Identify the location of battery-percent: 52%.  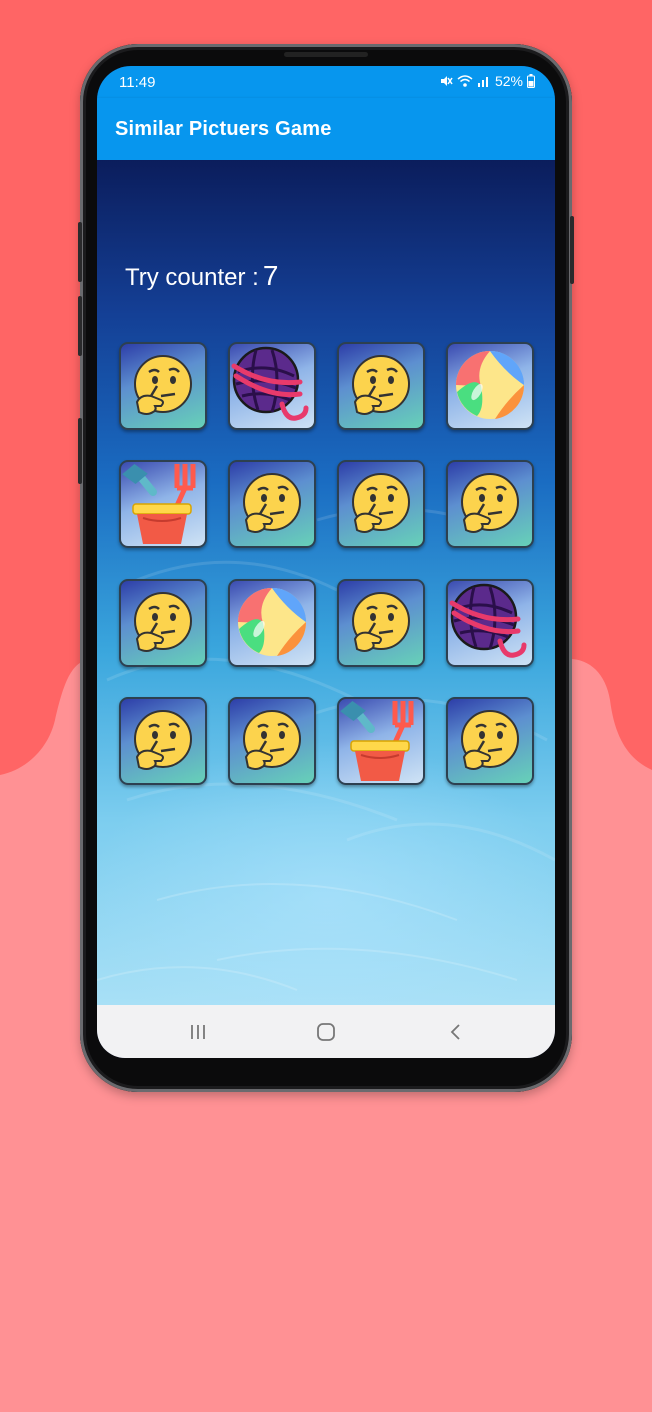
(508, 81).